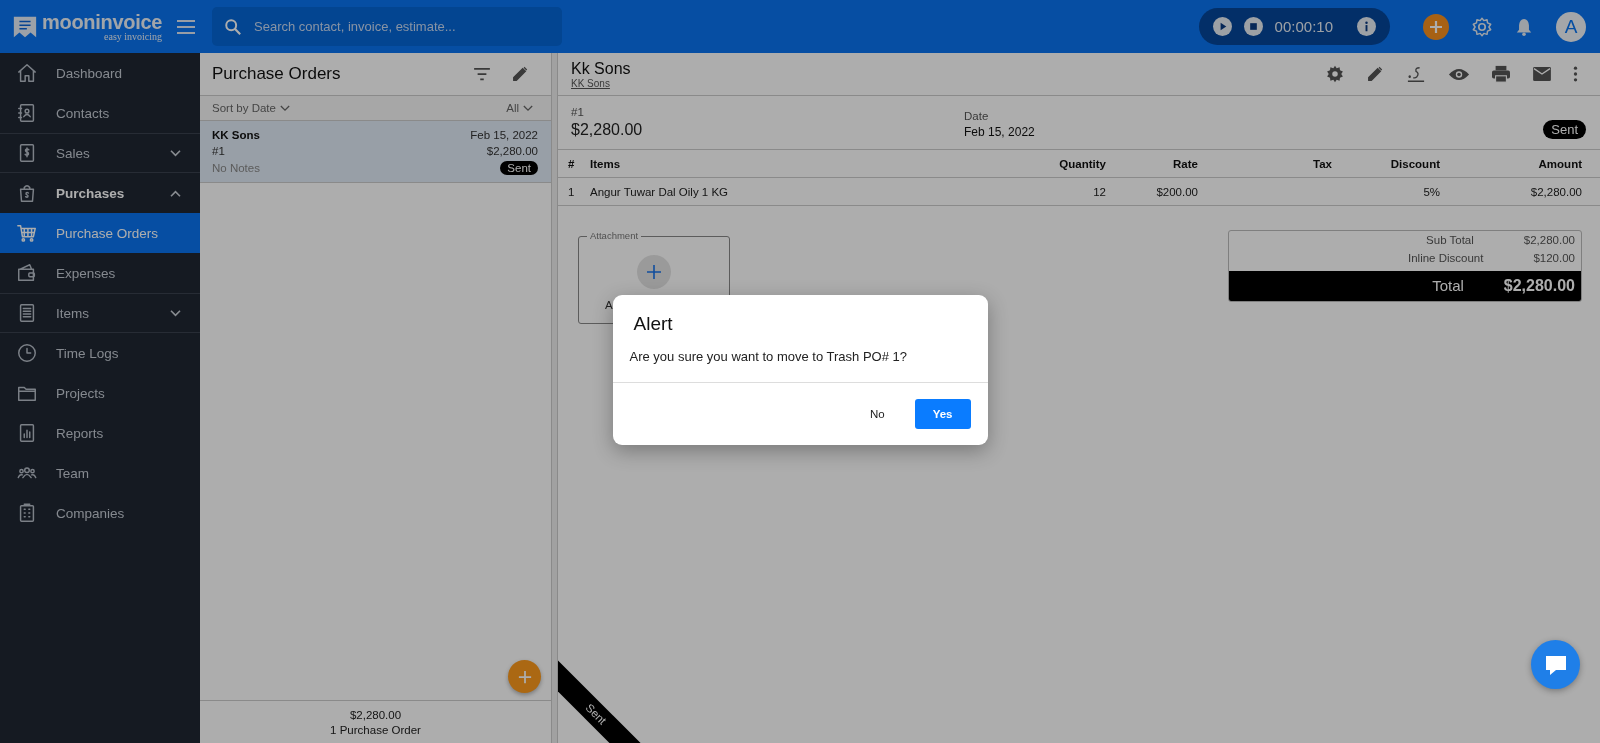 This screenshot has width=1600, height=743. Describe the element at coordinates (100, 153) in the screenshot. I see `sidebar-item: Sales` at that location.